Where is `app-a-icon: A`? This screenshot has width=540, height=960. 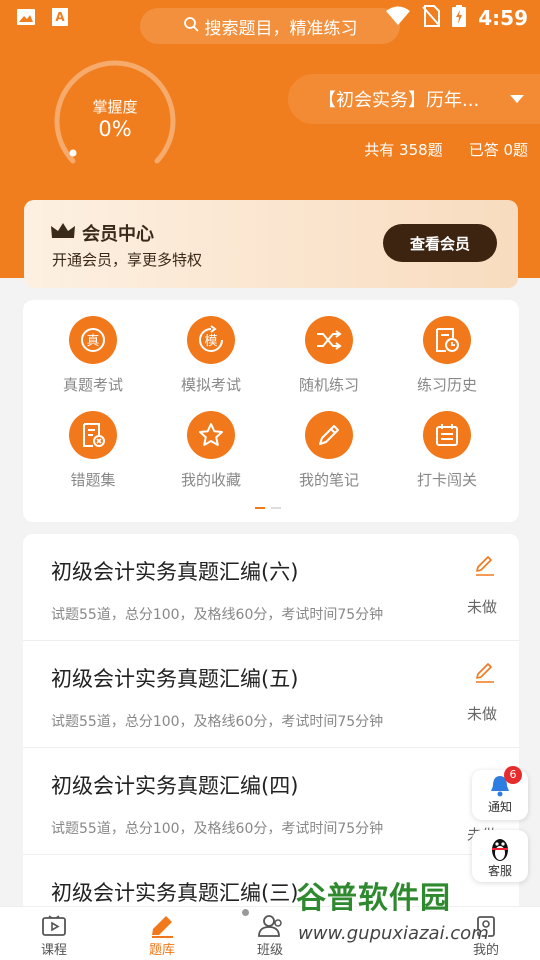
app-a-icon: A is located at coordinates (60, 17).